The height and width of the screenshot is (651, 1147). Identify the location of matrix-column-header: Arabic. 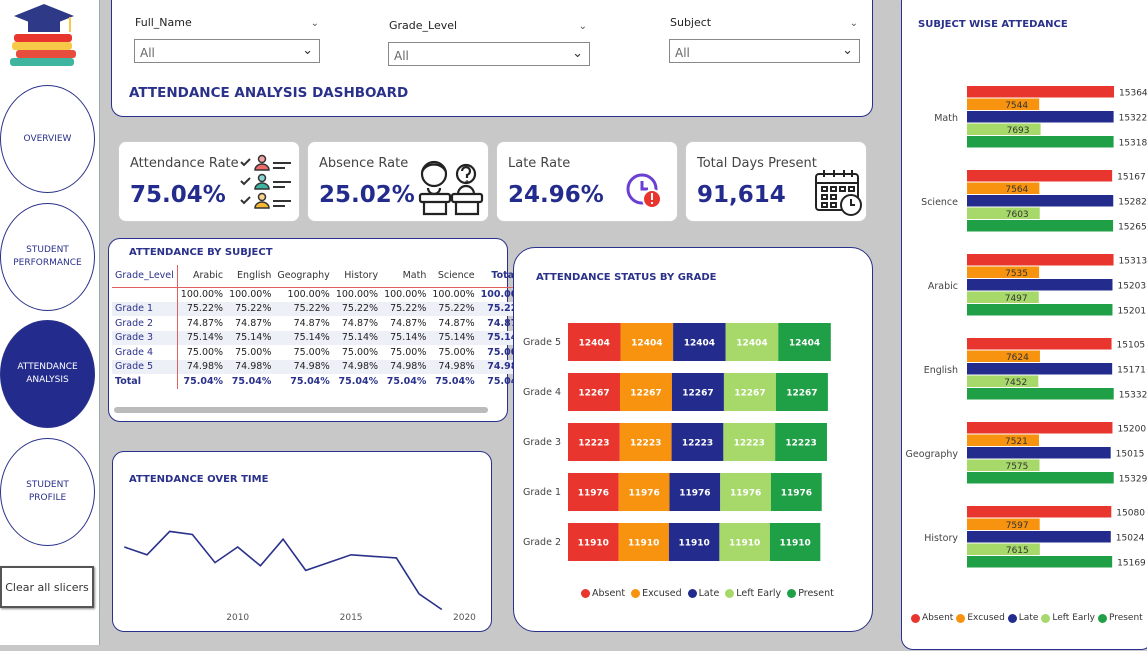
(201, 276).